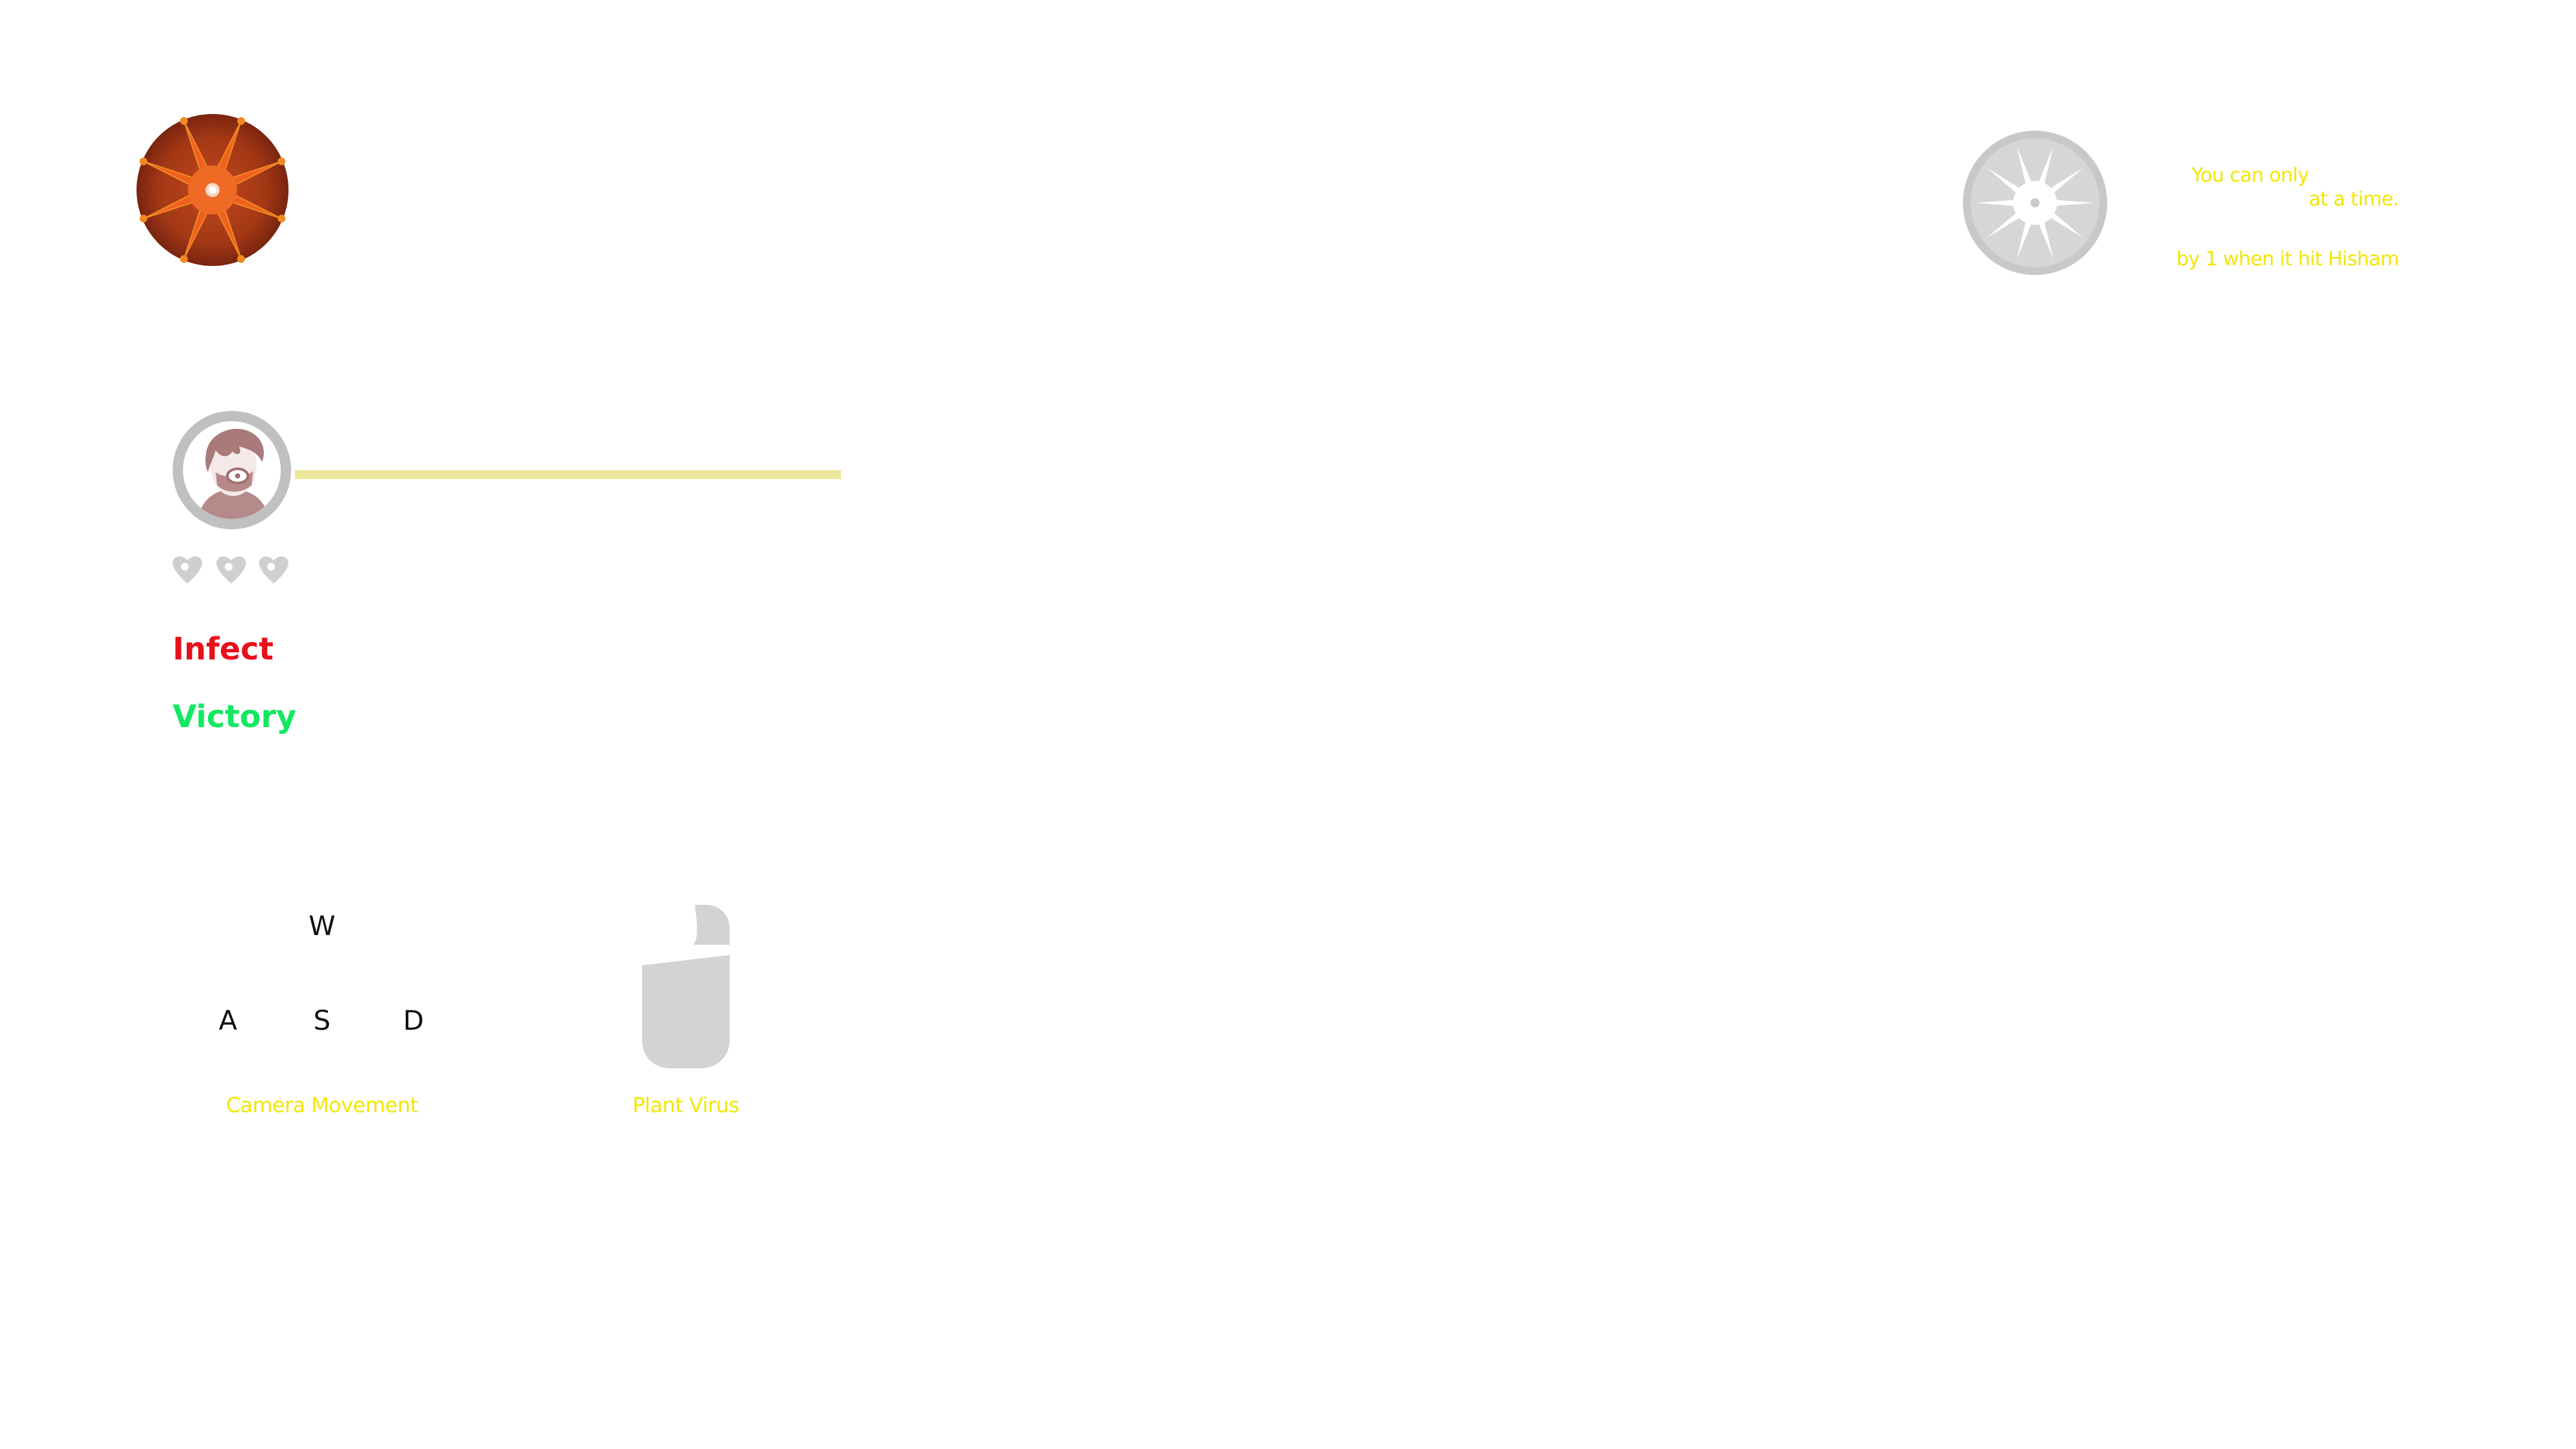 The height and width of the screenshot is (1449, 2576). What do you see at coordinates (322, 1105) in the screenshot?
I see `camera-movement-label: Camera Movement` at bounding box center [322, 1105].